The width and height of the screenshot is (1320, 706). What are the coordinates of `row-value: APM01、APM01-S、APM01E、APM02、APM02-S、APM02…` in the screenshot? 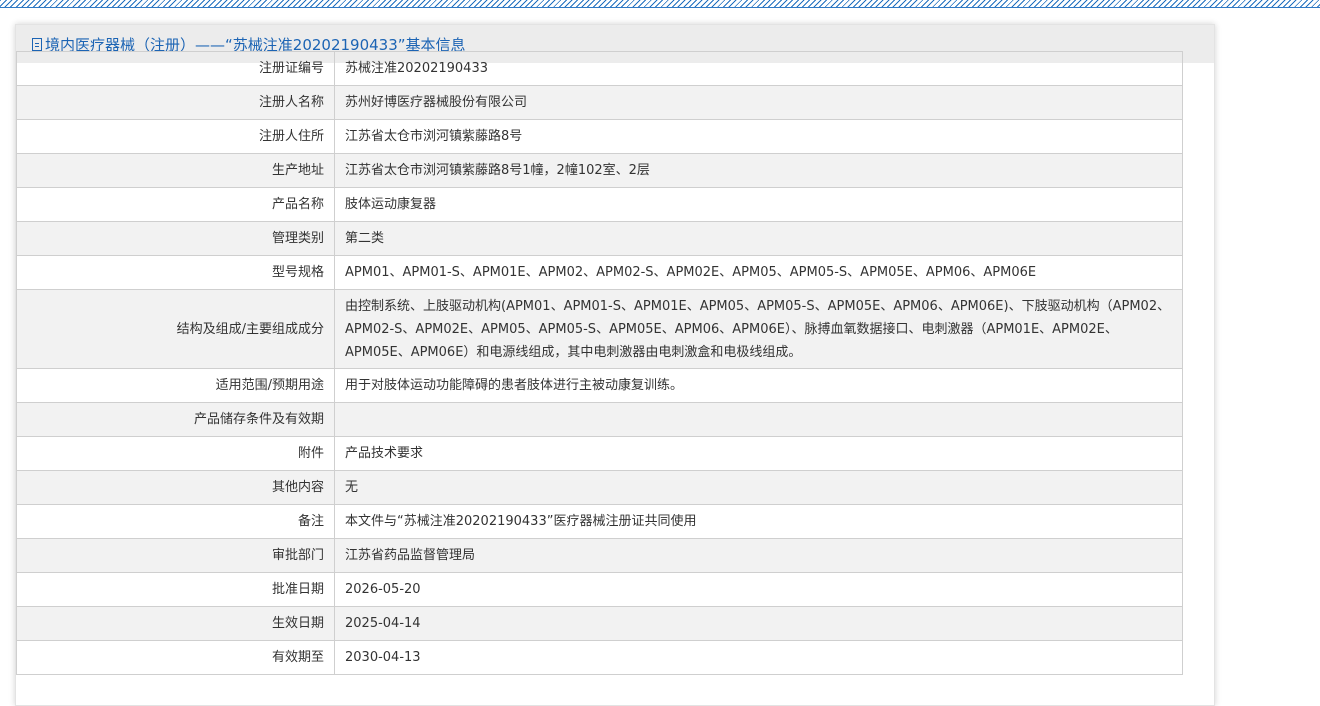 It's located at (758, 272).